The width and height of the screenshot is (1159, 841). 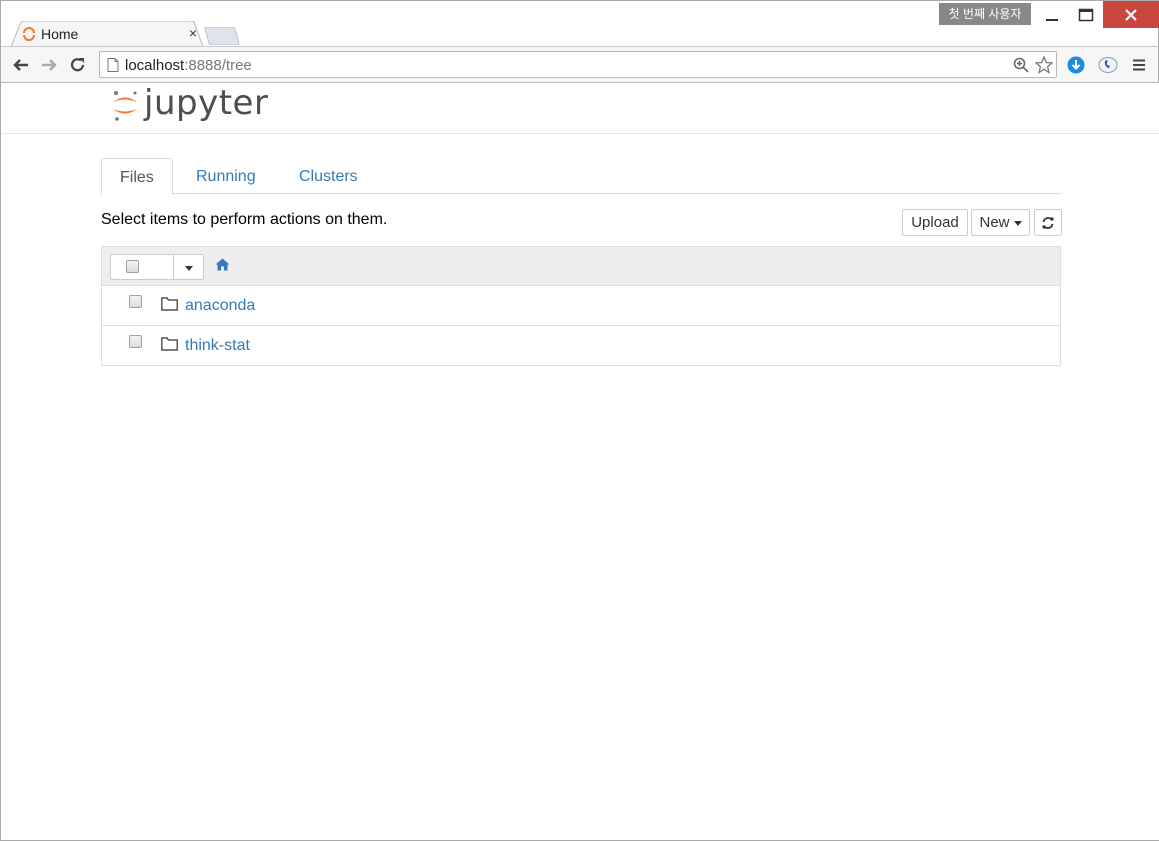 I want to click on close-window-button, so click(x=1131, y=14).